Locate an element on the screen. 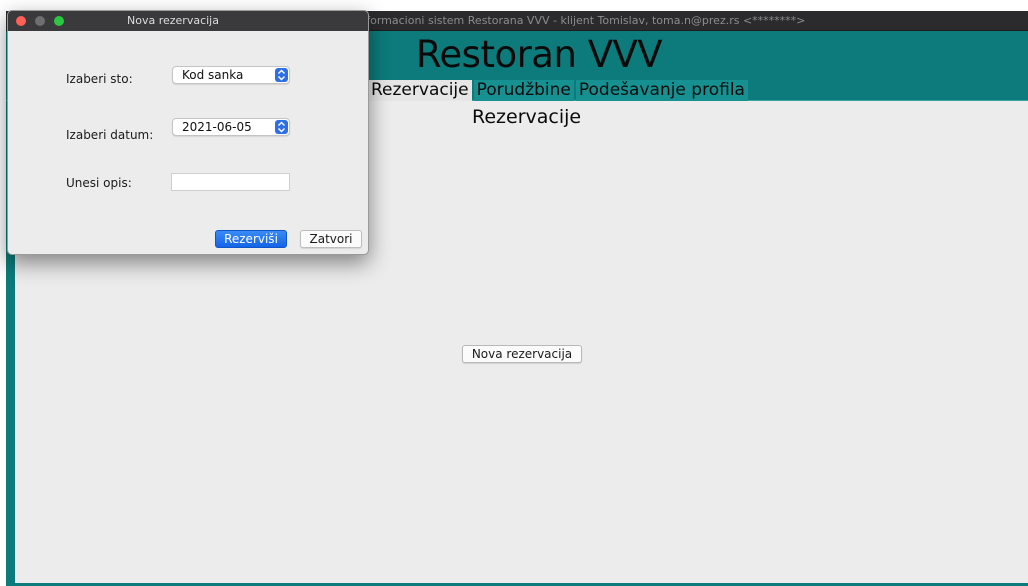  date-select: 2021-06-05 is located at coordinates (231, 127).